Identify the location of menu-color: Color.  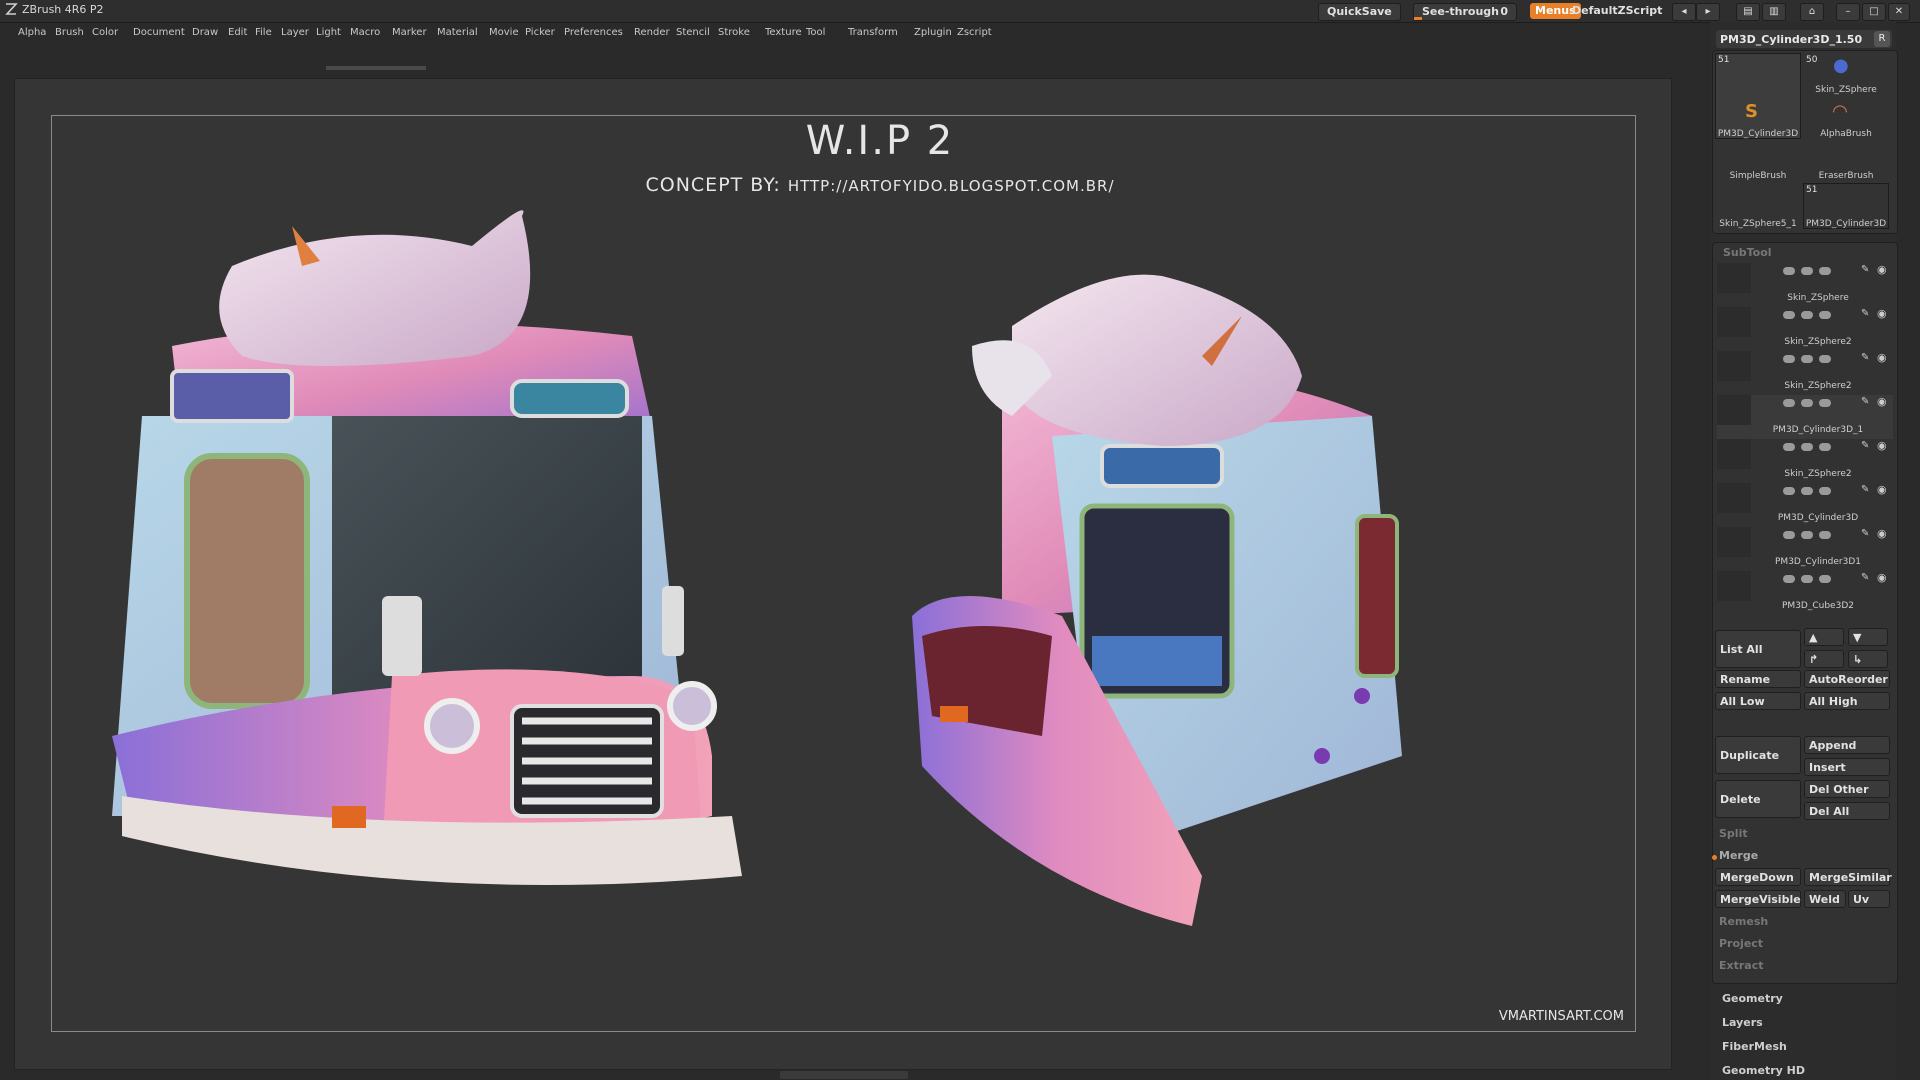
(105, 32).